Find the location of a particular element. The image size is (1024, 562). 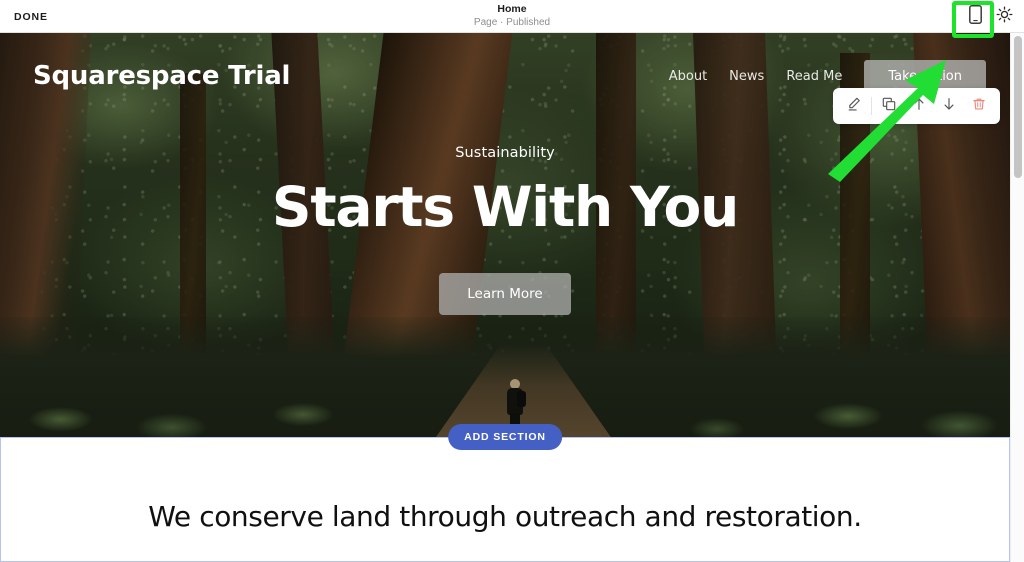

edit-section-button is located at coordinates (854, 106).